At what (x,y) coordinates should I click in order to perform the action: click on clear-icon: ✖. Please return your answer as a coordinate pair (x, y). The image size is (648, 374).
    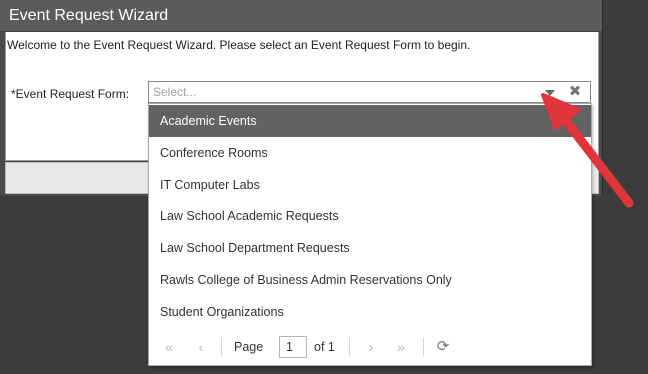
    Looking at the image, I should click on (575, 92).